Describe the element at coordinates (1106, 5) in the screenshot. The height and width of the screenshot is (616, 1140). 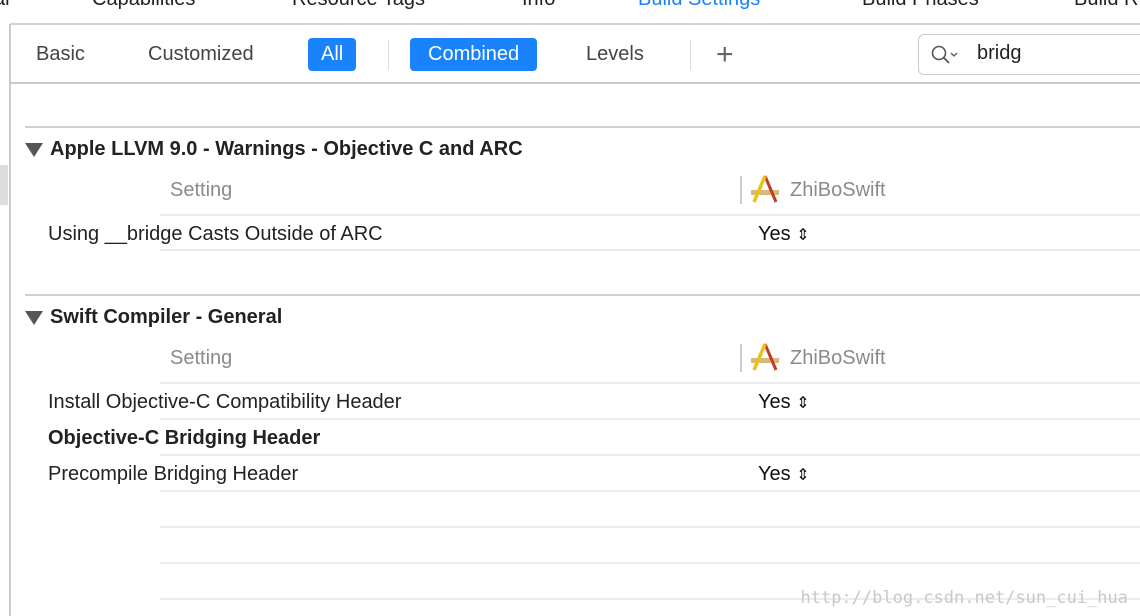
I see `tab-build-rules: Build R` at that location.